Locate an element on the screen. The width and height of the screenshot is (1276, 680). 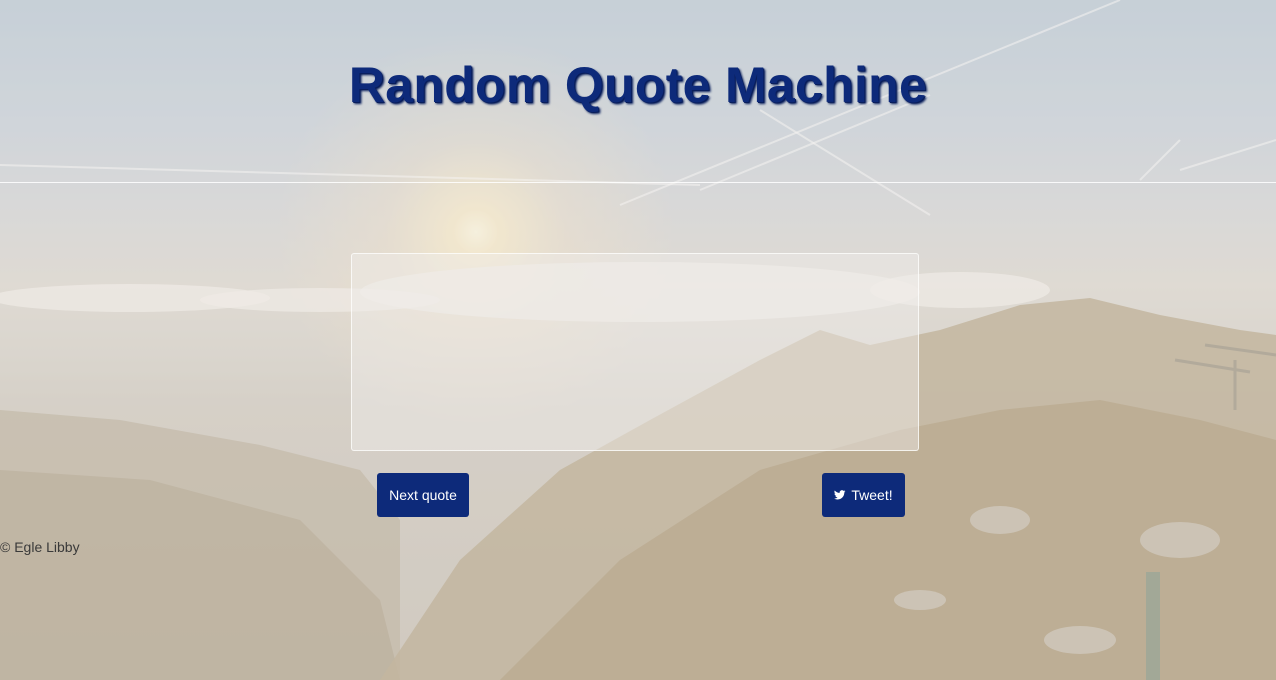
footer-credit: © Egle Libby is located at coordinates (40, 547).